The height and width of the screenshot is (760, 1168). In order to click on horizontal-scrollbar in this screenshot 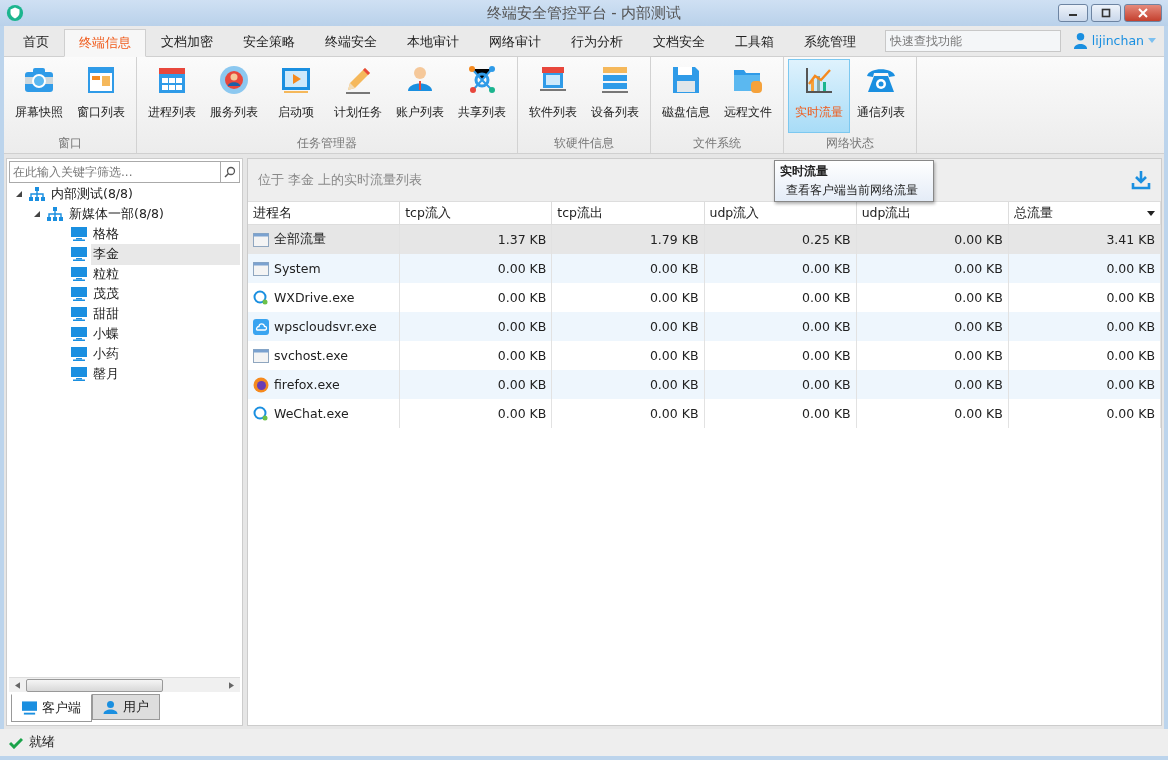, I will do `click(124, 684)`.